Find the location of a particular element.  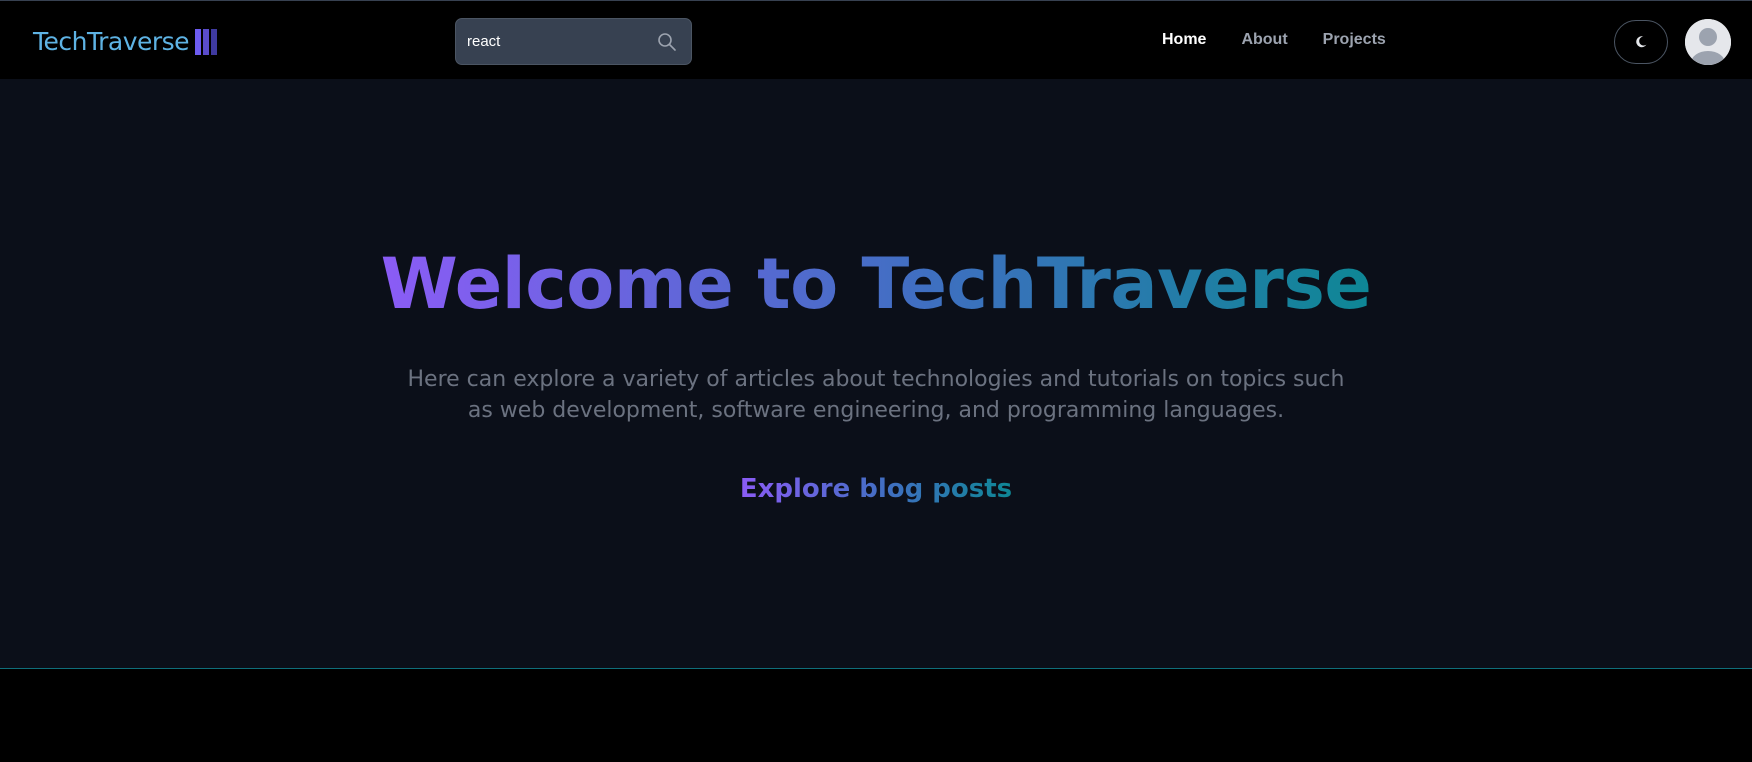

nav-link-home: Home is located at coordinates (1184, 40).